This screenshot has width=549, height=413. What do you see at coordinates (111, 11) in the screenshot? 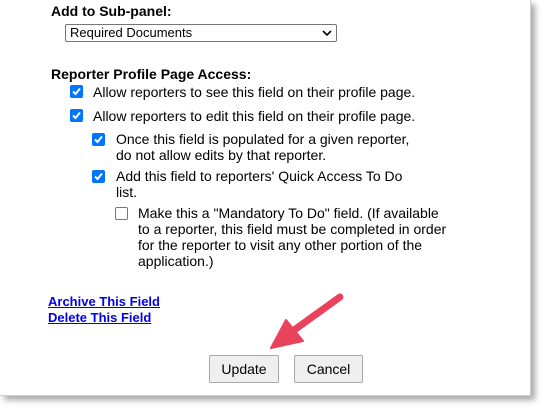
I see `subpanel-label: Add to Sub-panel:` at bounding box center [111, 11].